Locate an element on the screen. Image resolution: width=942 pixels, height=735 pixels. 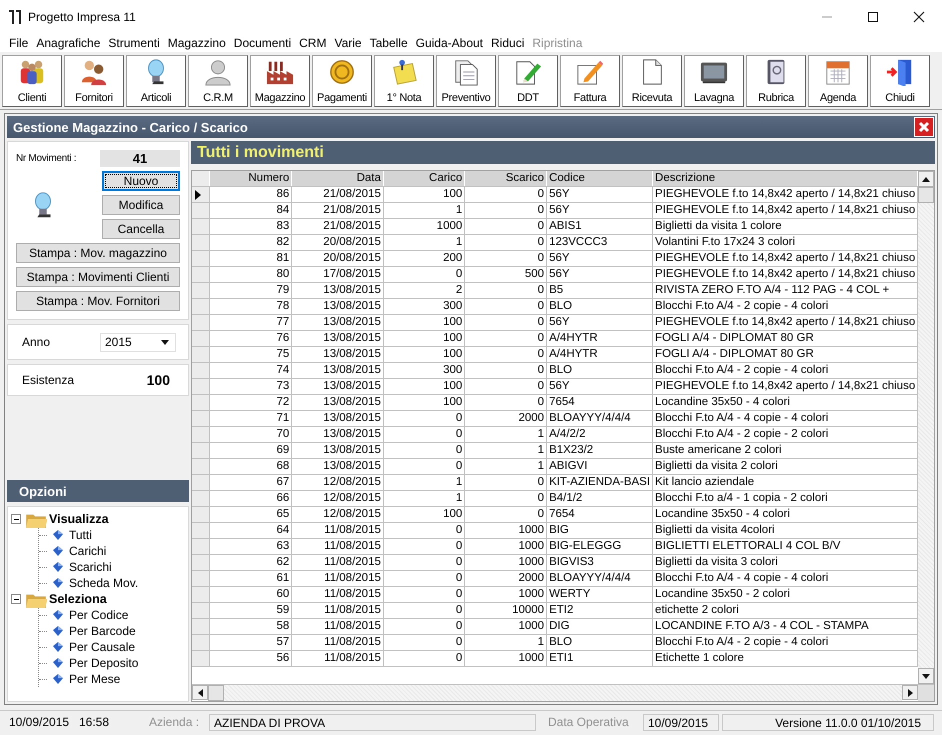
menu-item: Strumenti is located at coordinates (135, 43).